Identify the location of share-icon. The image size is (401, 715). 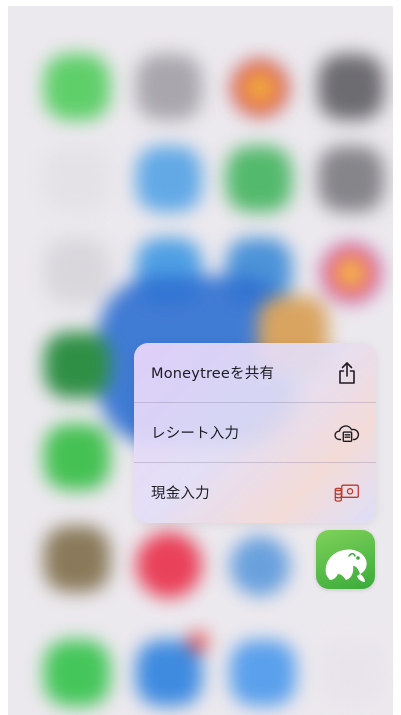
(347, 373).